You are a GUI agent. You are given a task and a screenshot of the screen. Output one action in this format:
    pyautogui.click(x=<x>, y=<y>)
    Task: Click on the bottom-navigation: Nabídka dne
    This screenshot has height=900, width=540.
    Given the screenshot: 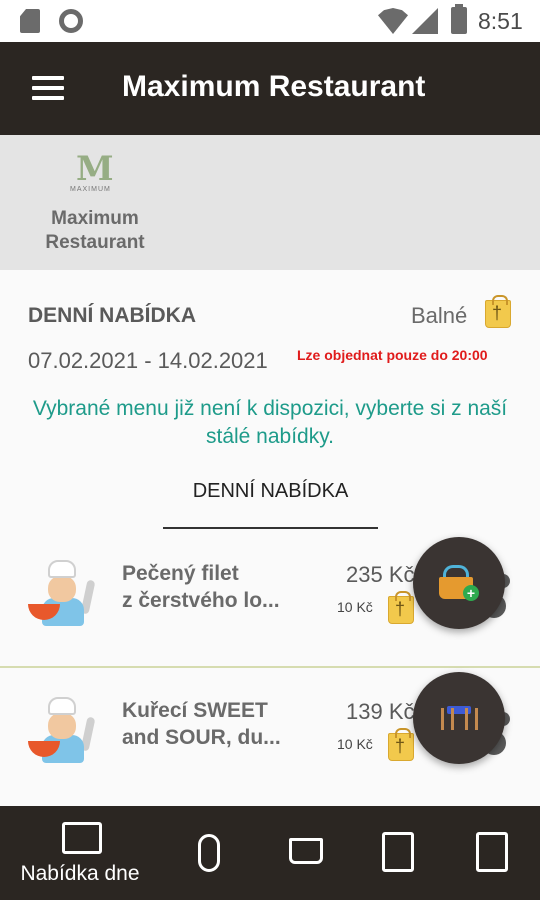 What is the action you would take?
    pyautogui.click(x=270, y=853)
    